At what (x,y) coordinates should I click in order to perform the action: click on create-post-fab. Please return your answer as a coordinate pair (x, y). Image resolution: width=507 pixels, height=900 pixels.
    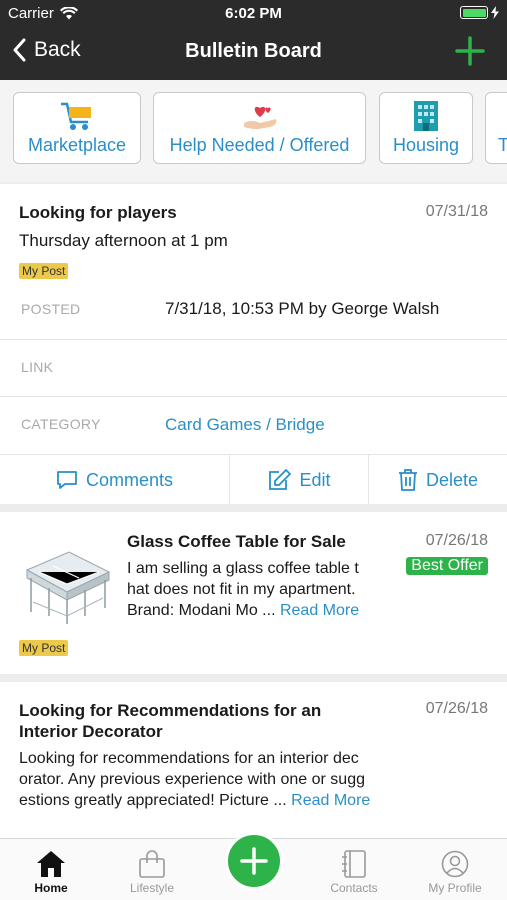
    Looking at the image, I should click on (254, 861).